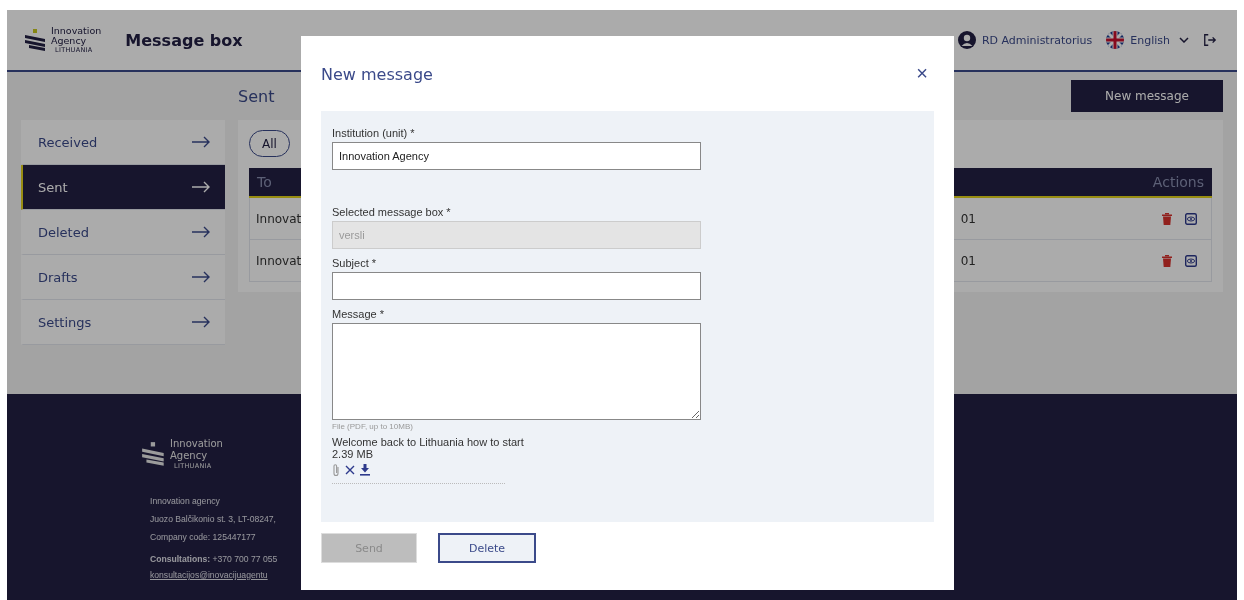 This screenshot has width=1244, height=600. I want to click on column-header: Actions, so click(1178, 182).